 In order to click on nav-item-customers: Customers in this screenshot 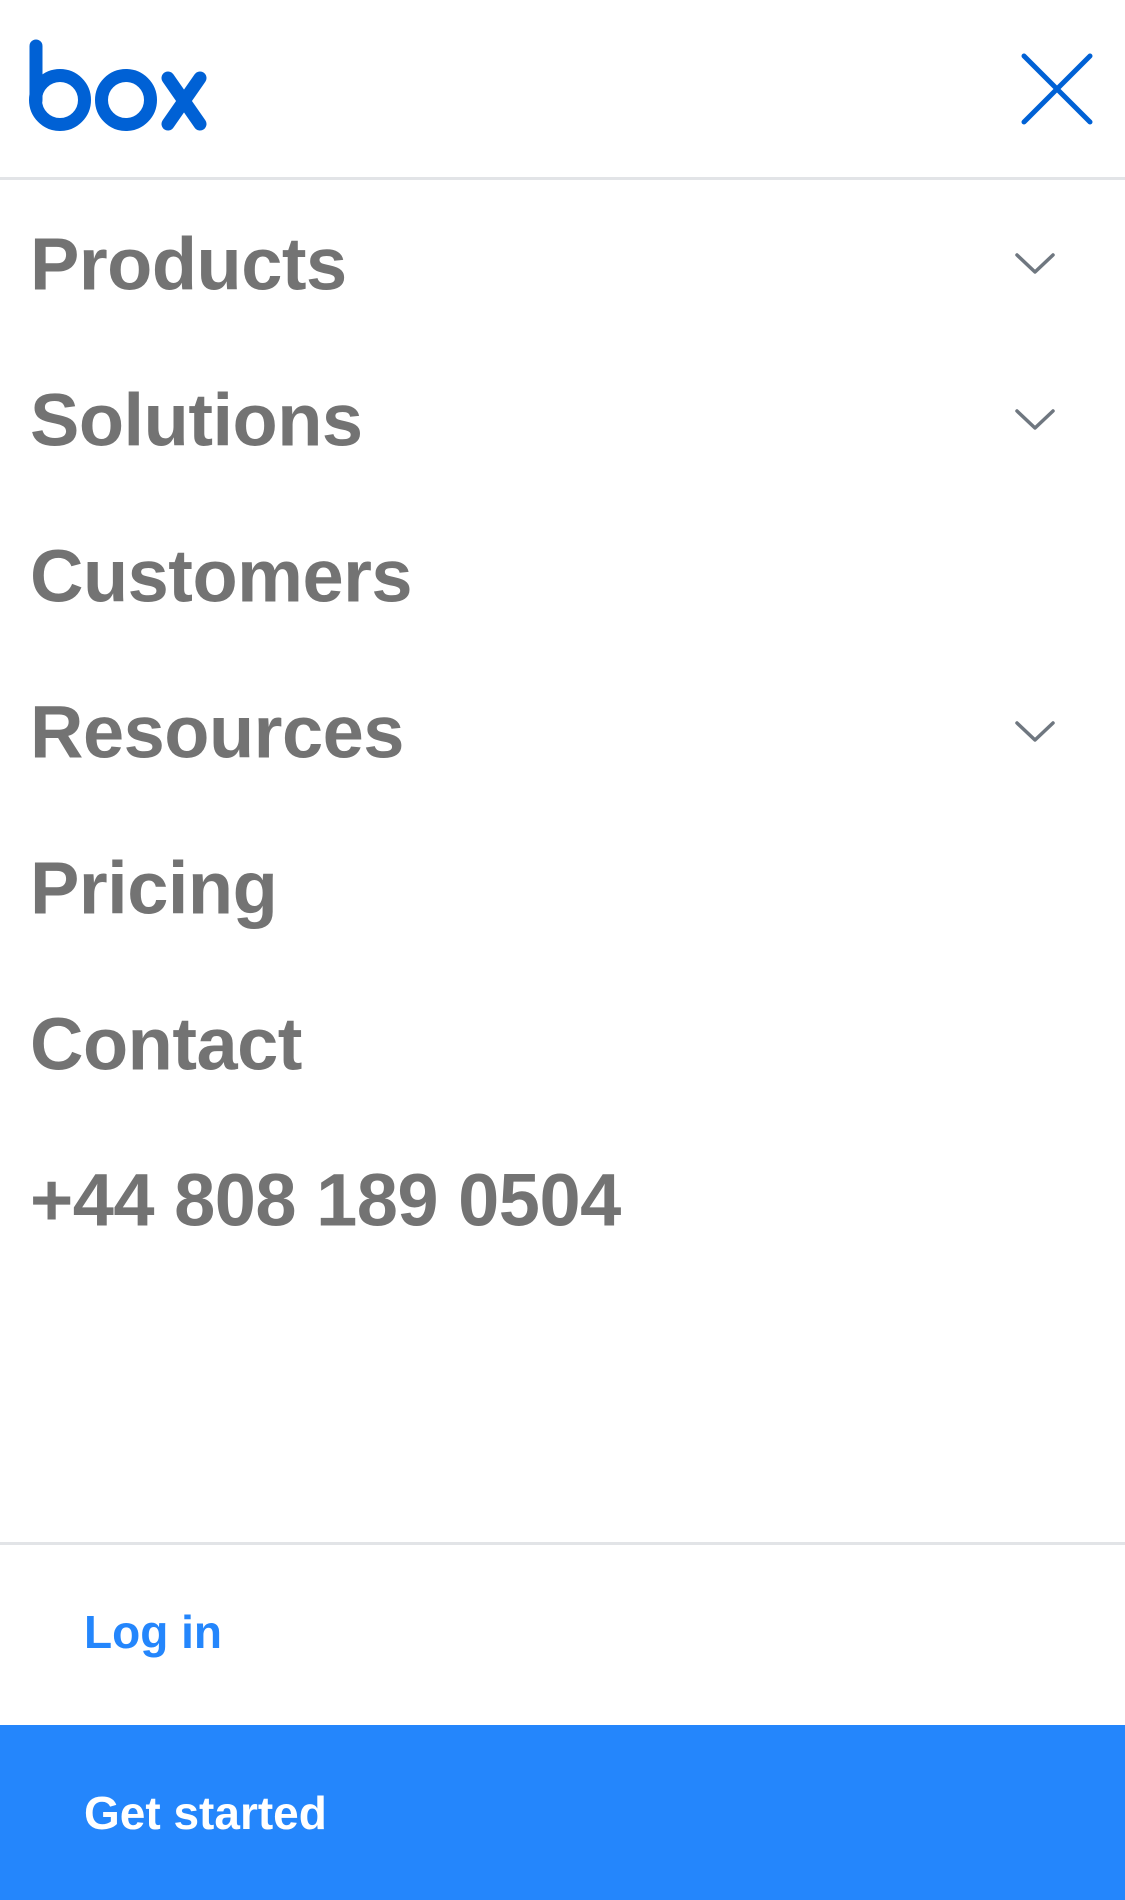, I will do `click(562, 576)`.